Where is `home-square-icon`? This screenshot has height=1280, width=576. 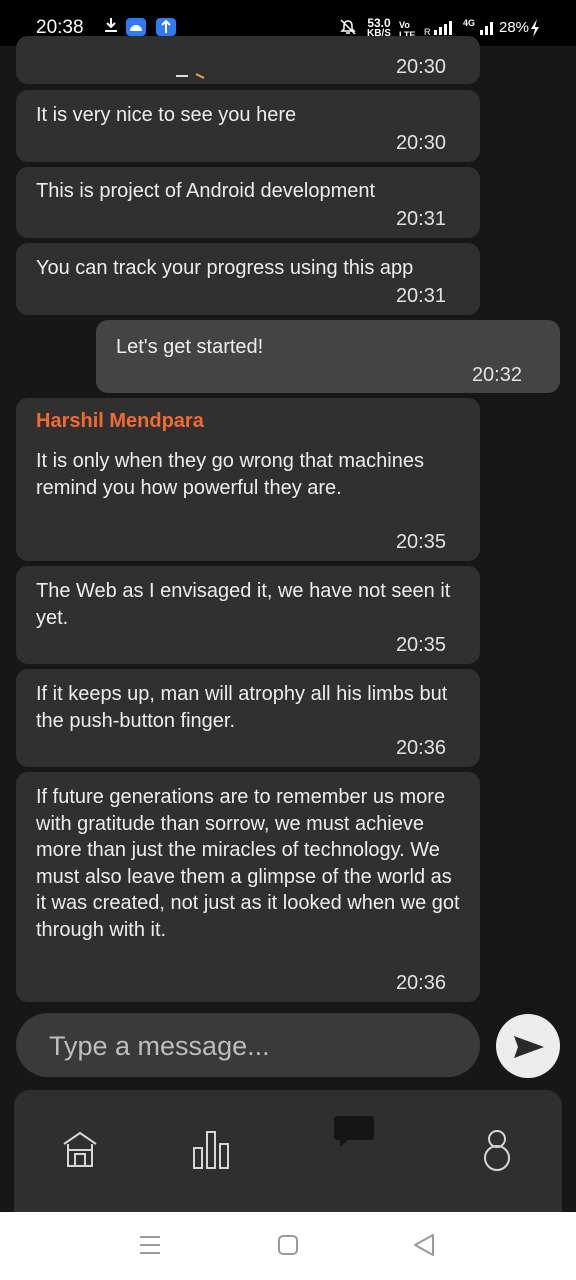 home-square-icon is located at coordinates (288, 1245).